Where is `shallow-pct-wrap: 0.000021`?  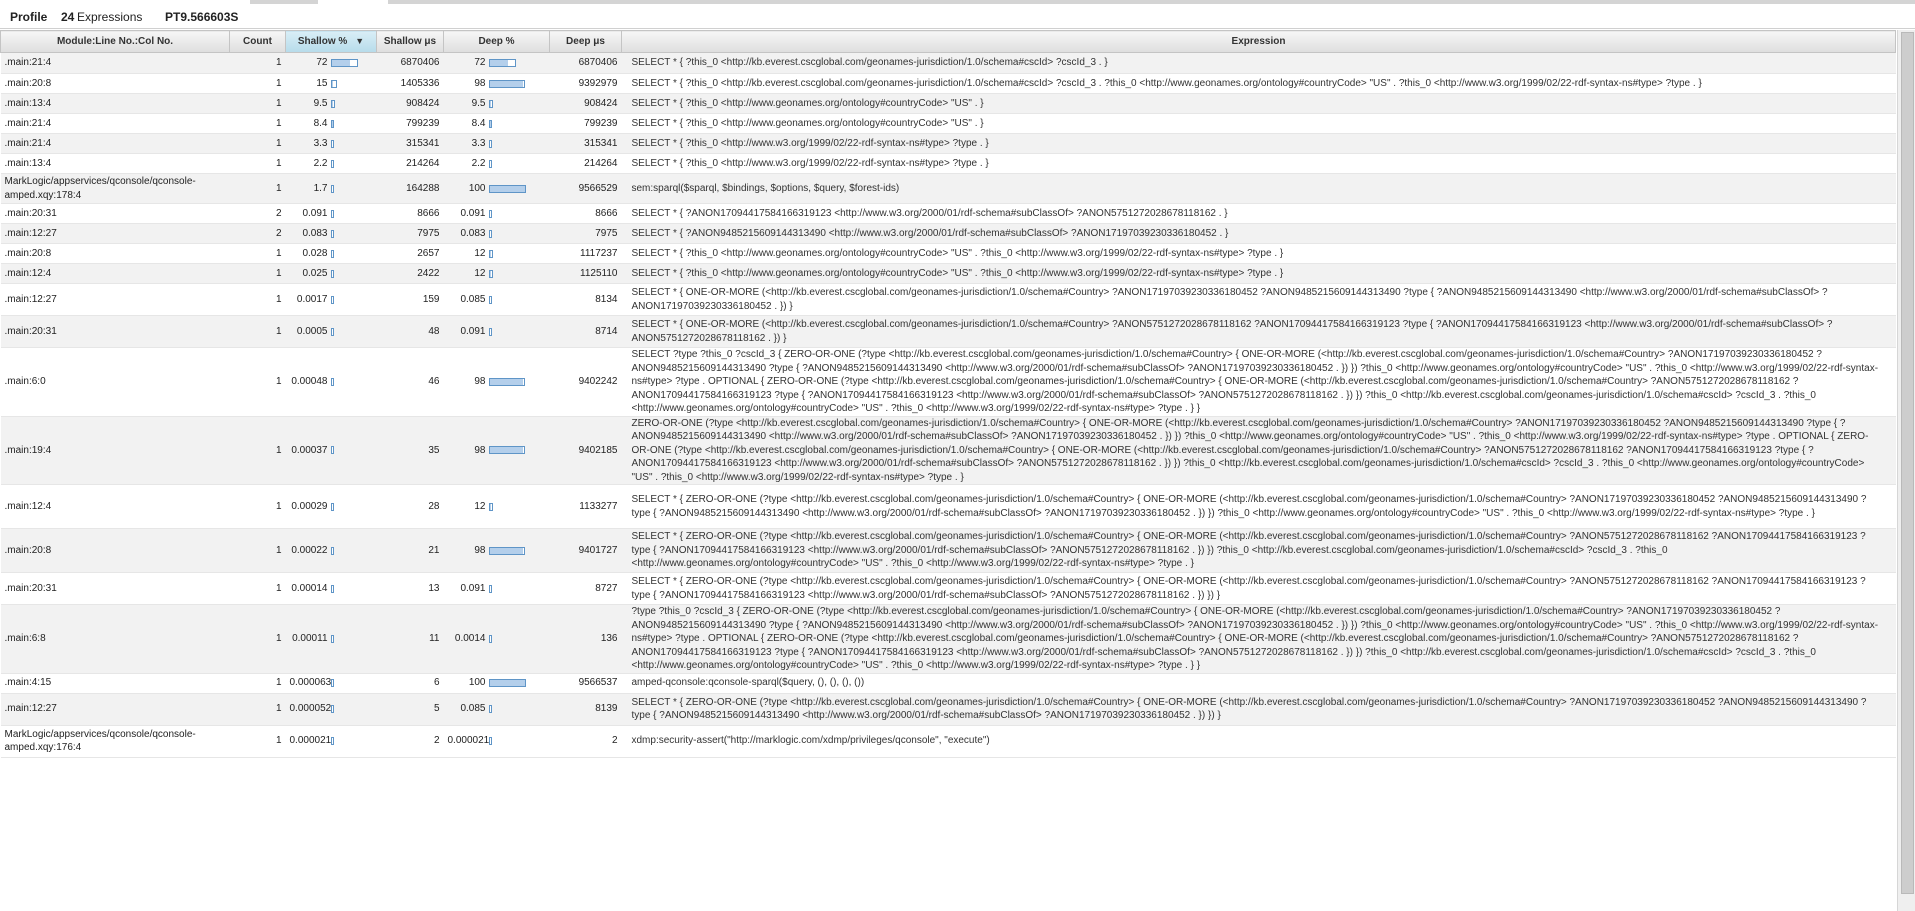 shallow-pct-wrap: 0.000021 is located at coordinates (331, 741).